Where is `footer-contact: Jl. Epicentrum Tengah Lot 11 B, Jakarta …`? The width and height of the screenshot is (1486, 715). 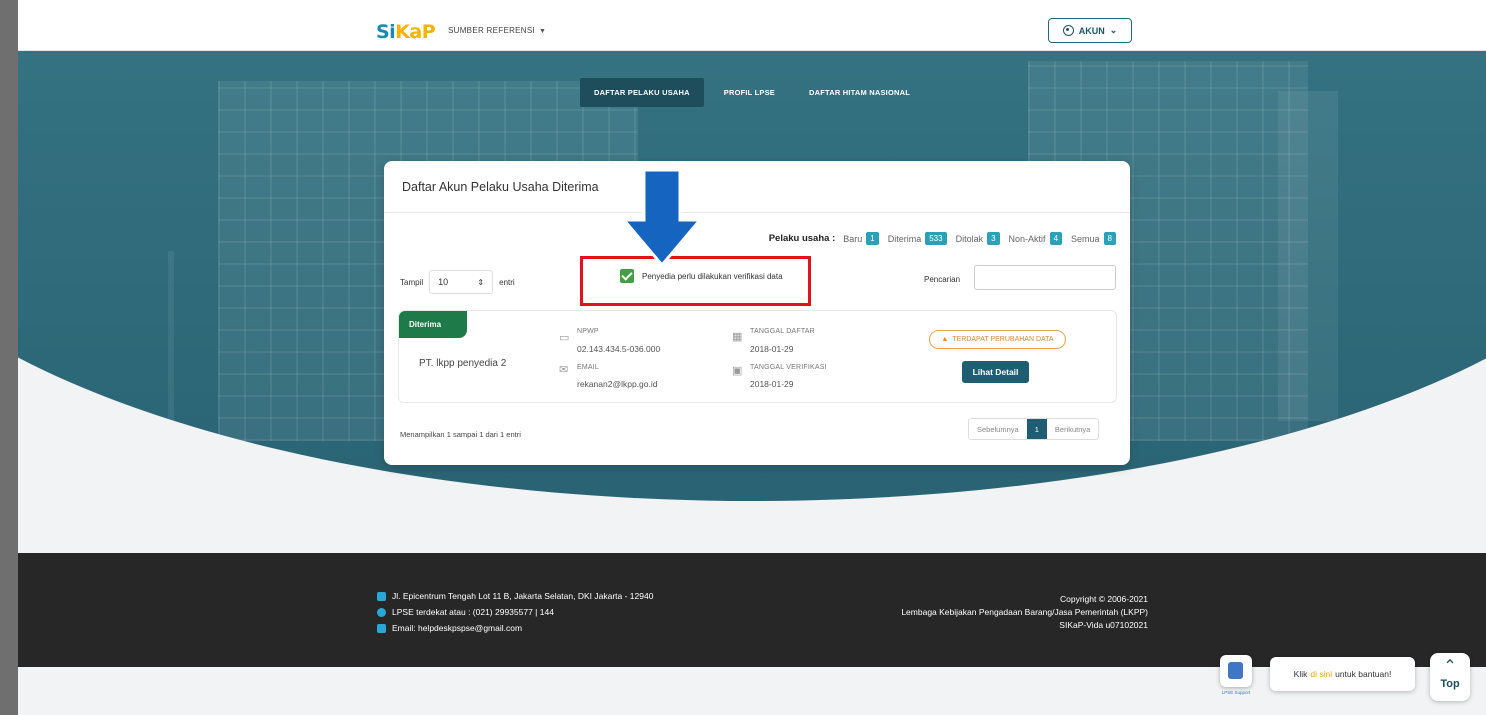 footer-contact: Jl. Epicentrum Tengah Lot 11 B, Jakarta … is located at coordinates (515, 612).